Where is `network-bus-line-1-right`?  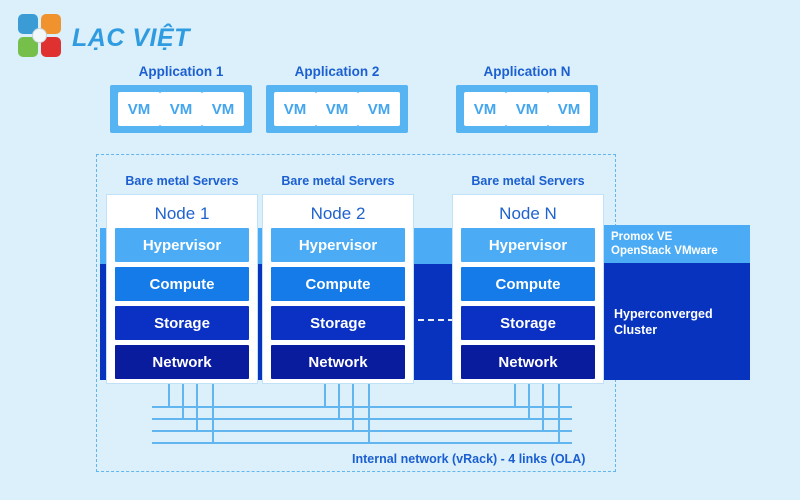 network-bus-line-1-right is located at coordinates (522, 407).